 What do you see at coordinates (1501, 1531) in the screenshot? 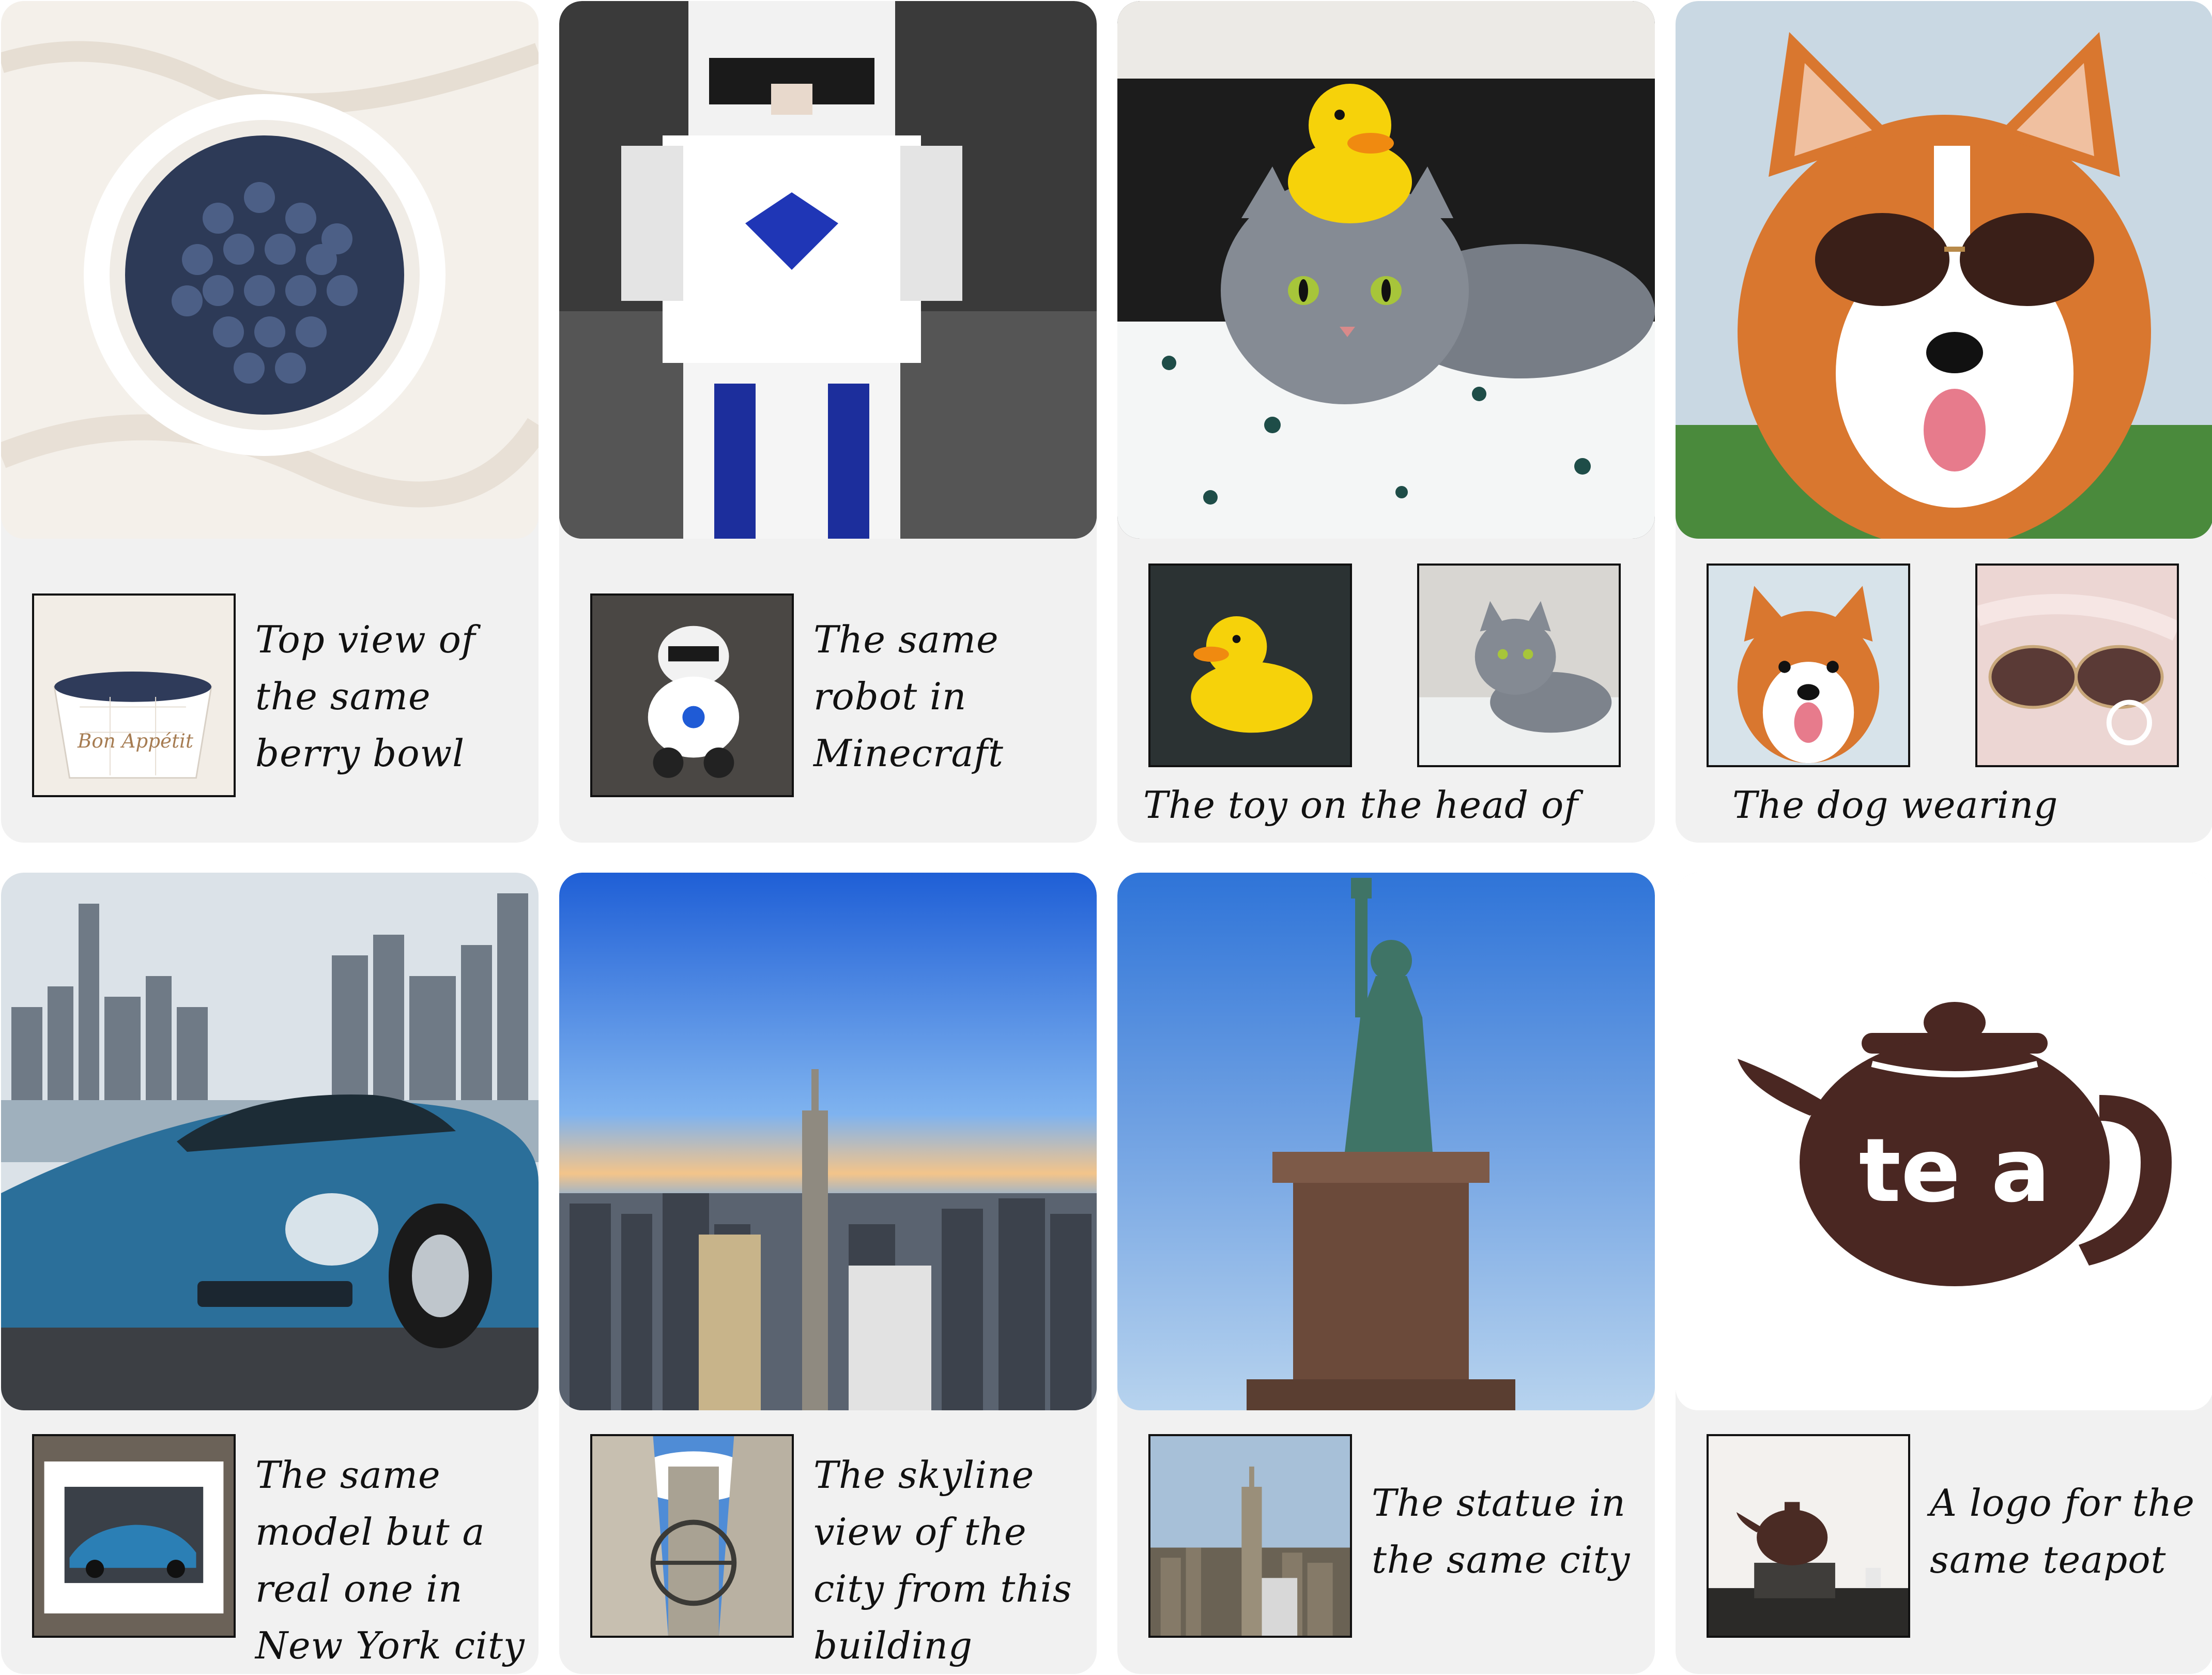
I see `card-caption: The statue in the same city` at bounding box center [1501, 1531].